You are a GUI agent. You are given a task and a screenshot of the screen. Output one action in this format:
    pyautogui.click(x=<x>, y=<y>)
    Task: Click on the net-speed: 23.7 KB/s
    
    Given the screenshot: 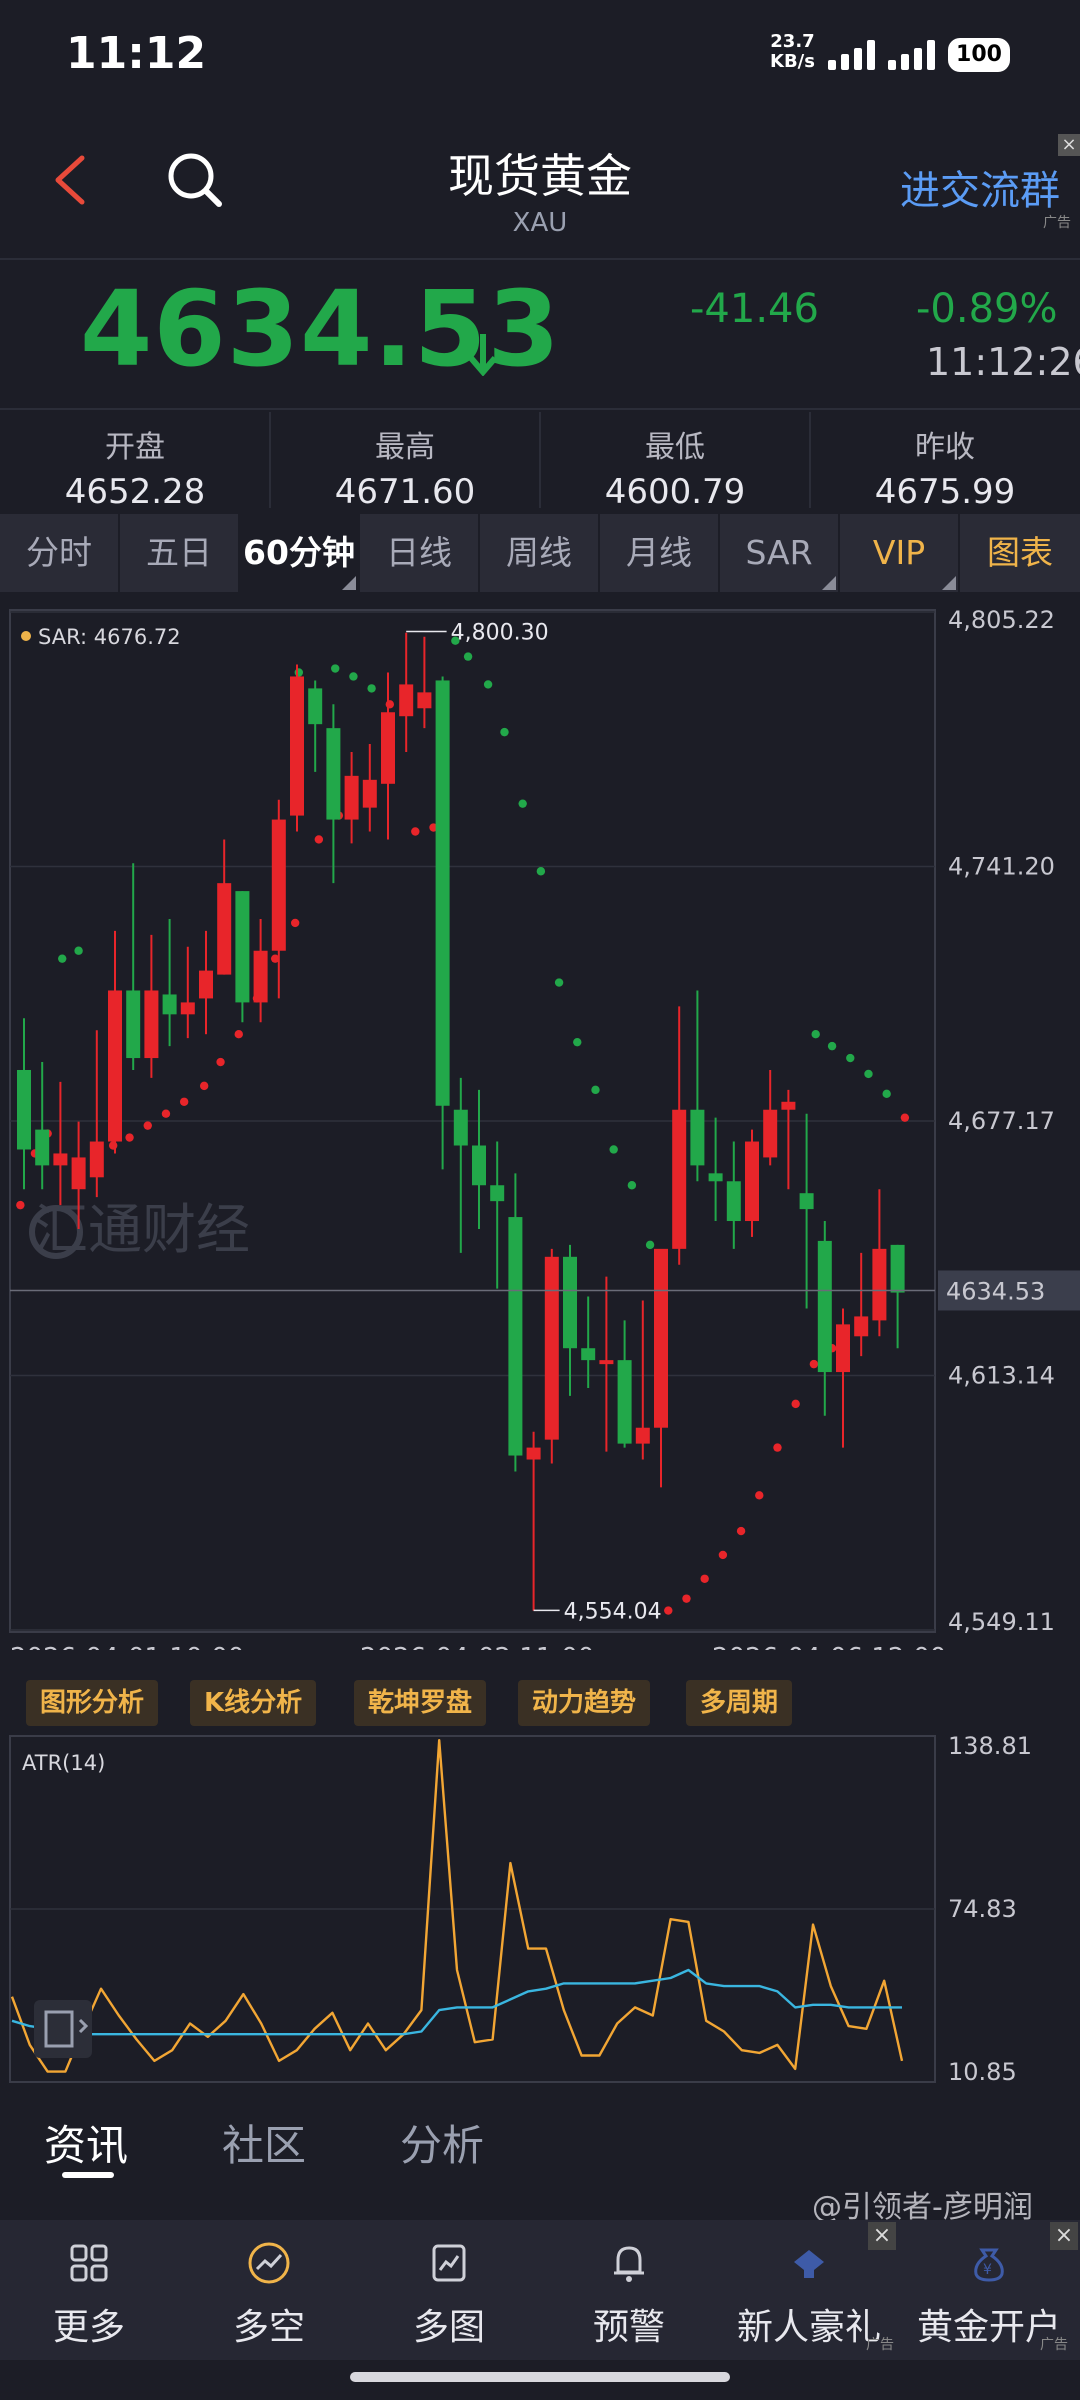 What is the action you would take?
    pyautogui.click(x=792, y=52)
    